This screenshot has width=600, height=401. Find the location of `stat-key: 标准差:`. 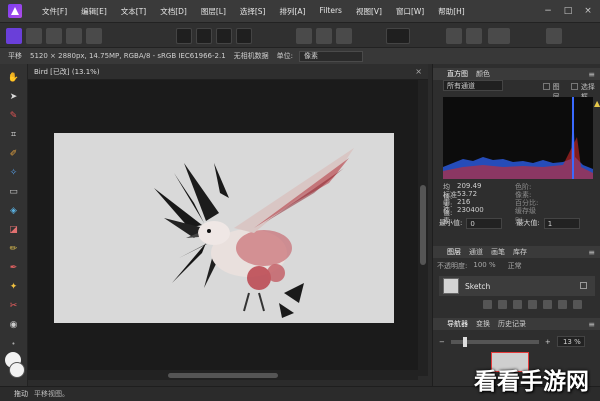

stat-key: 标准差: is located at coordinates (450, 200).